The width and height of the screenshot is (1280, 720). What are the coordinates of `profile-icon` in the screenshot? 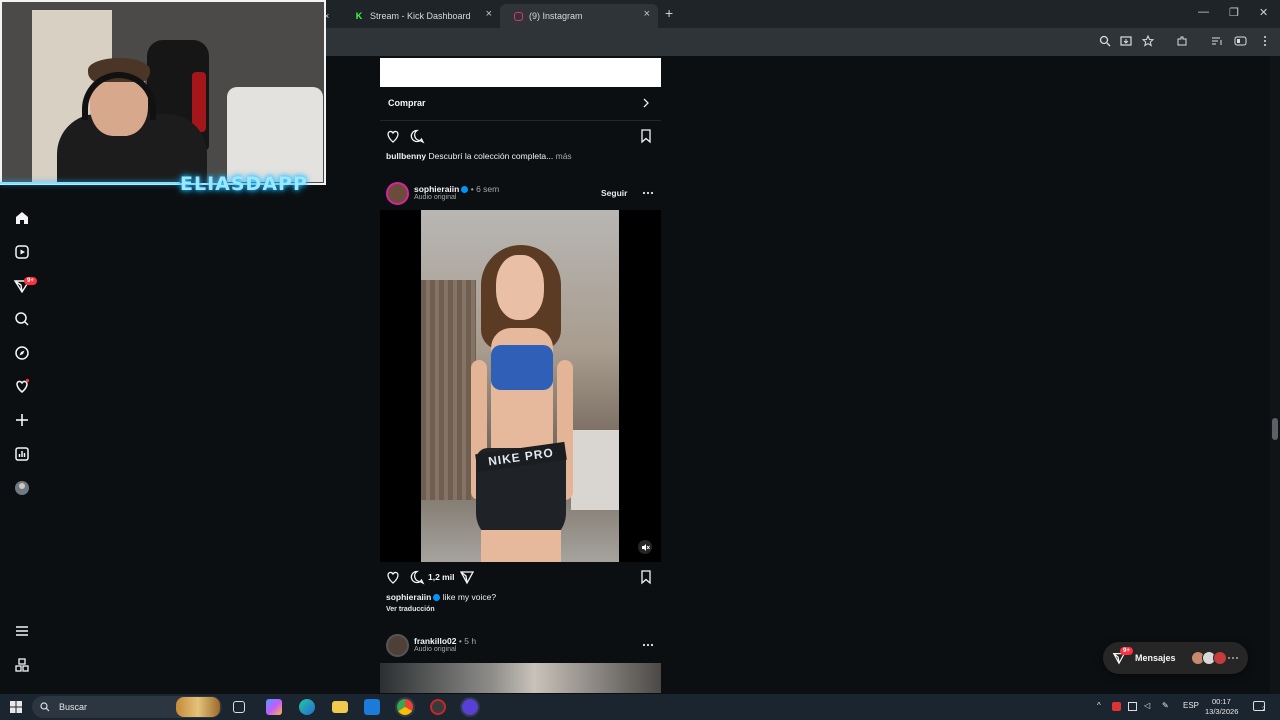 It's located at (22, 488).